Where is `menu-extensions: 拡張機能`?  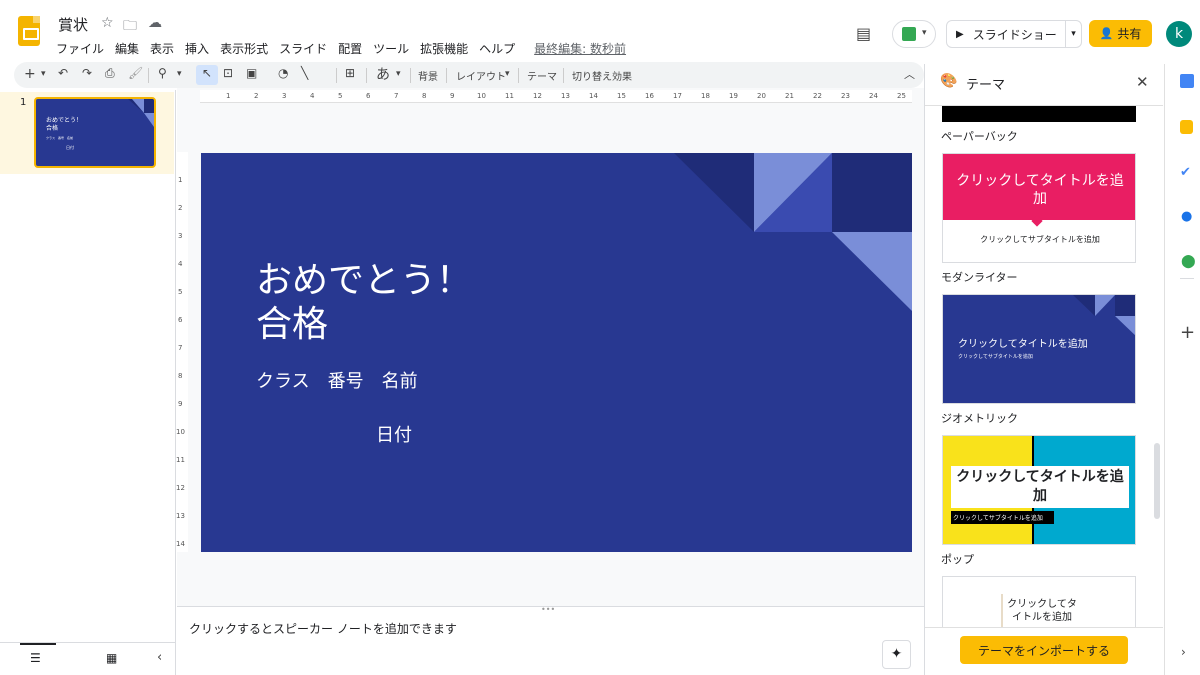 menu-extensions: 拡張機能 is located at coordinates (444, 48).